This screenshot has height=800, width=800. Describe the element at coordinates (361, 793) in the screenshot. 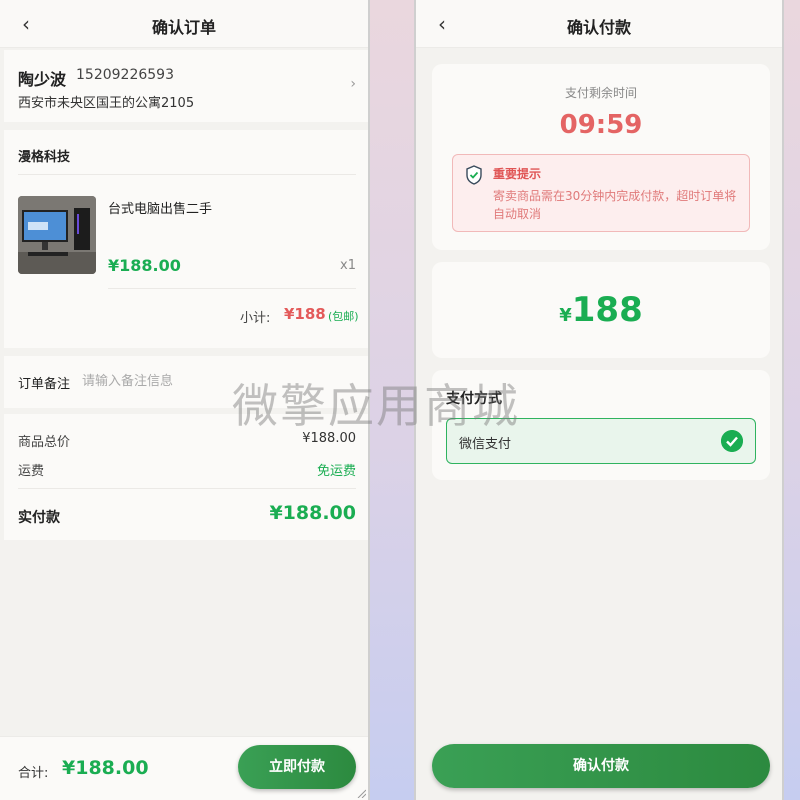

I see `resize-grip-icon` at that location.